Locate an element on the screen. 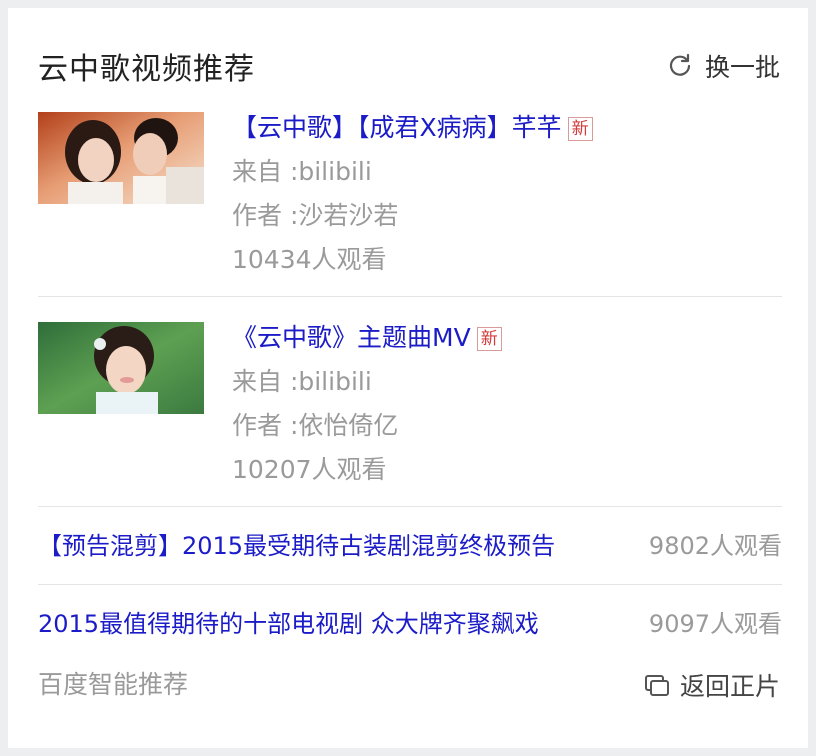  video-author: 作者 :依怡倚亿 is located at coordinates (315, 425).